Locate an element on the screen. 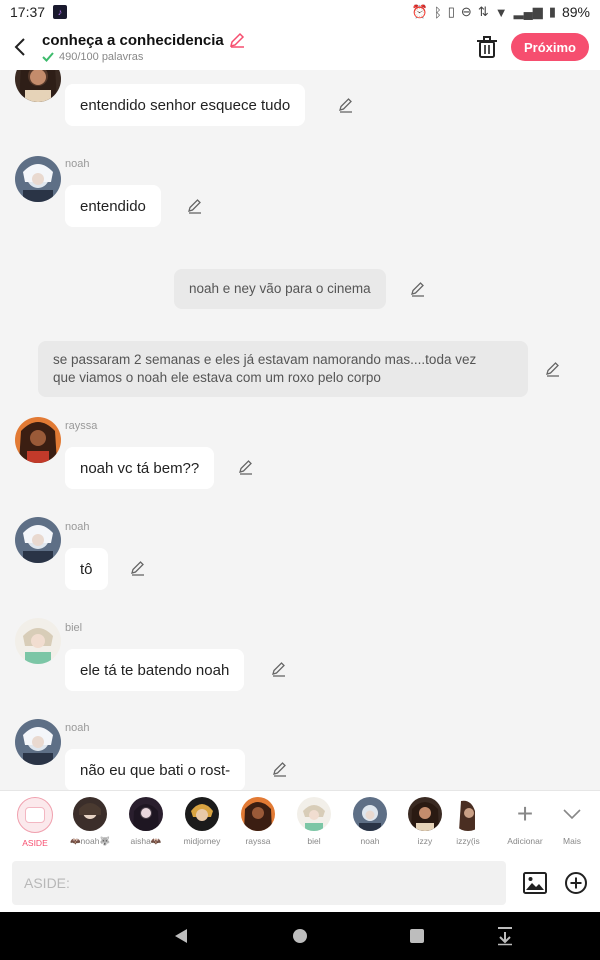  image-icon is located at coordinates (535, 883).